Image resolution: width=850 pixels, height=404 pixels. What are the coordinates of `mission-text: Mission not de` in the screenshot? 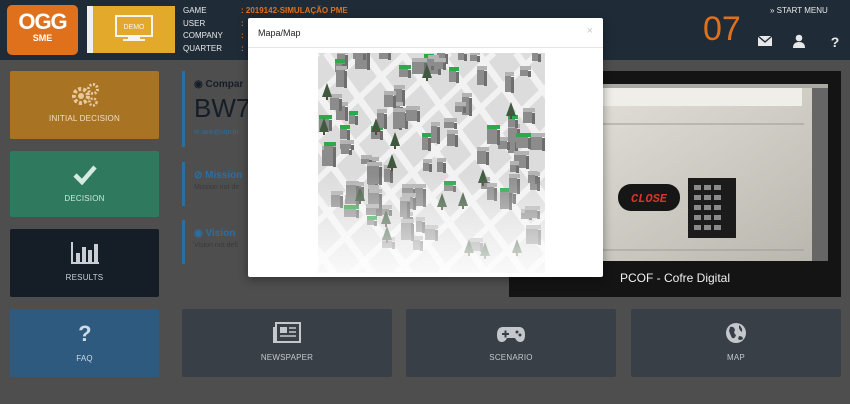 It's located at (217, 187).